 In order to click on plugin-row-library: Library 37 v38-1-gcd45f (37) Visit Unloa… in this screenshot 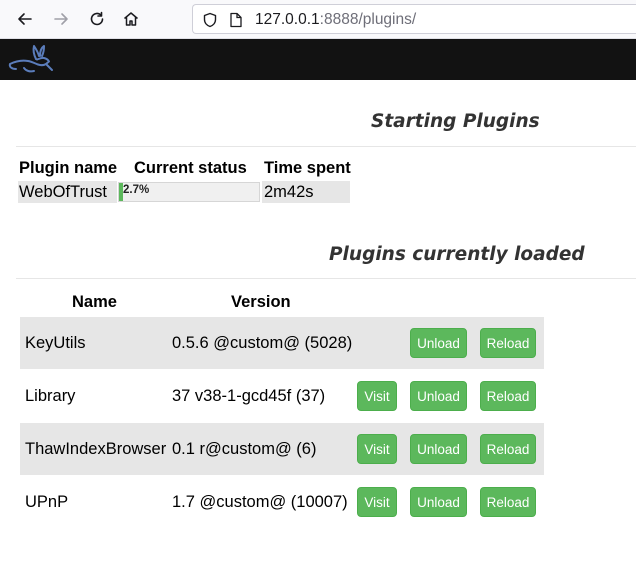, I will do `click(282, 396)`.